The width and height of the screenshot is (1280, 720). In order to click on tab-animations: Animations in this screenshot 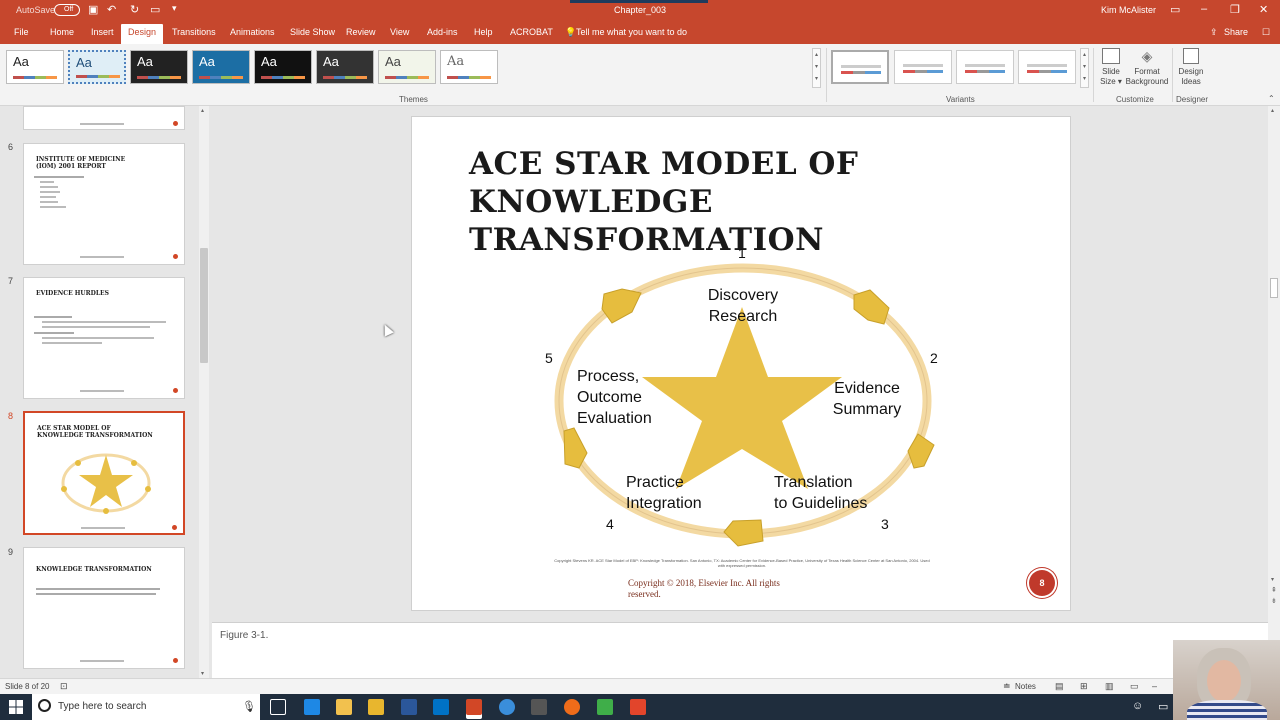, I will do `click(252, 32)`.